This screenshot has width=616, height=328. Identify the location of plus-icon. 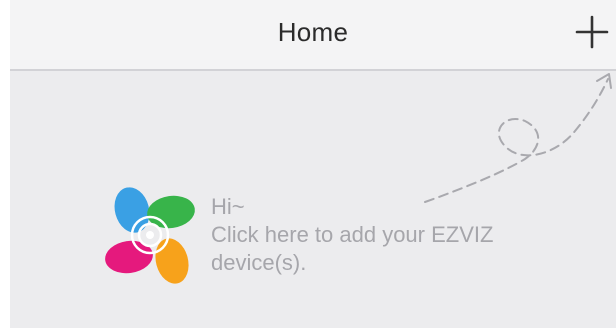
(592, 32).